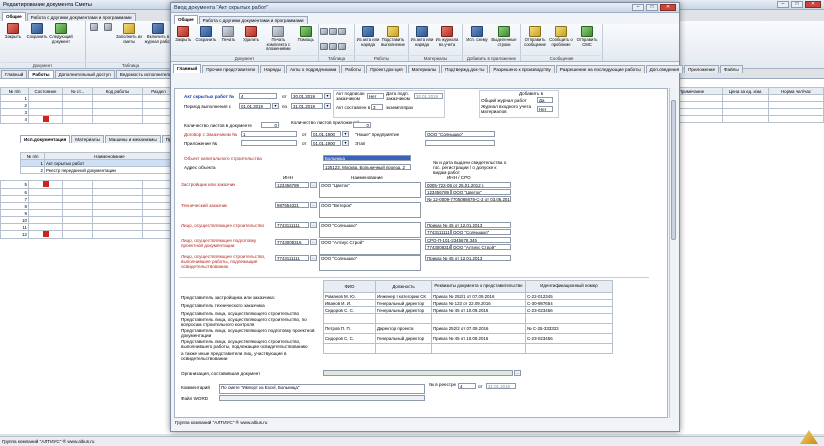 This screenshot has width=824, height=446. Describe the element at coordinates (272, 69) in the screenshot. I see `dialog-doc-tab-orders: Наряды` at that location.